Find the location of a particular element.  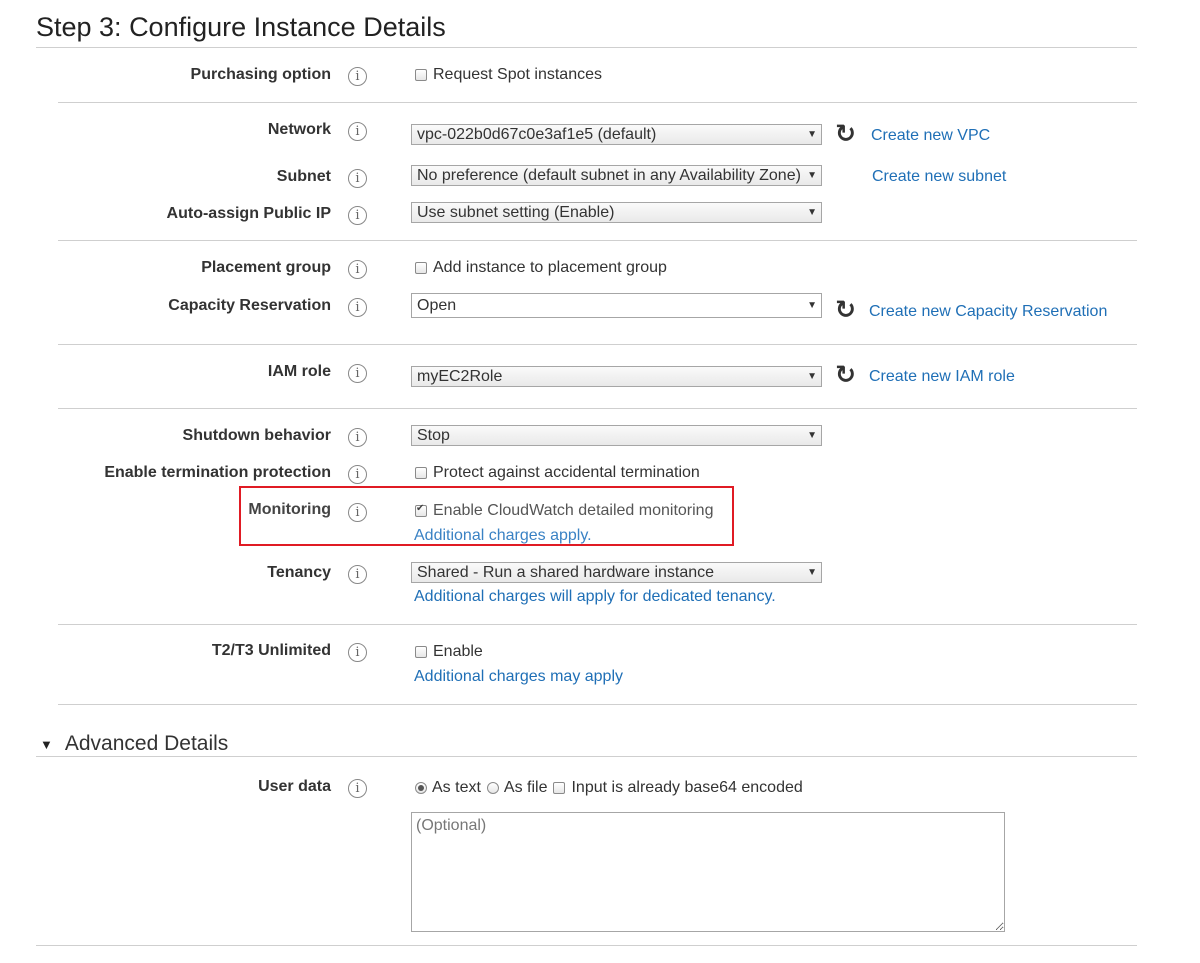

auto-assign-public-ip-label: Auto-assign Public IP is located at coordinates (248, 213).